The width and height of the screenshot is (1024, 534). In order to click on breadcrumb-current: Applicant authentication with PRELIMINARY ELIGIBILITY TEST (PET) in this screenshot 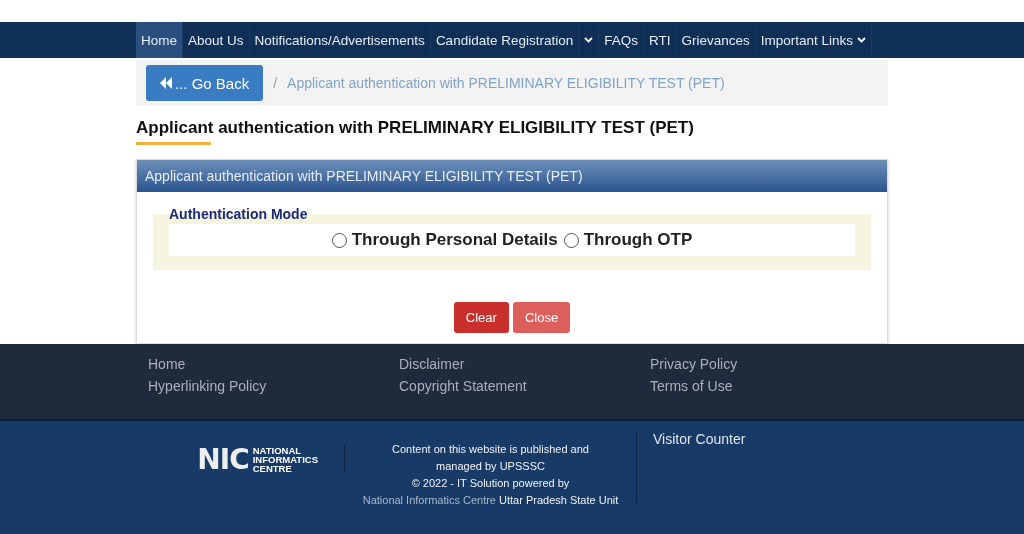, I will do `click(506, 83)`.